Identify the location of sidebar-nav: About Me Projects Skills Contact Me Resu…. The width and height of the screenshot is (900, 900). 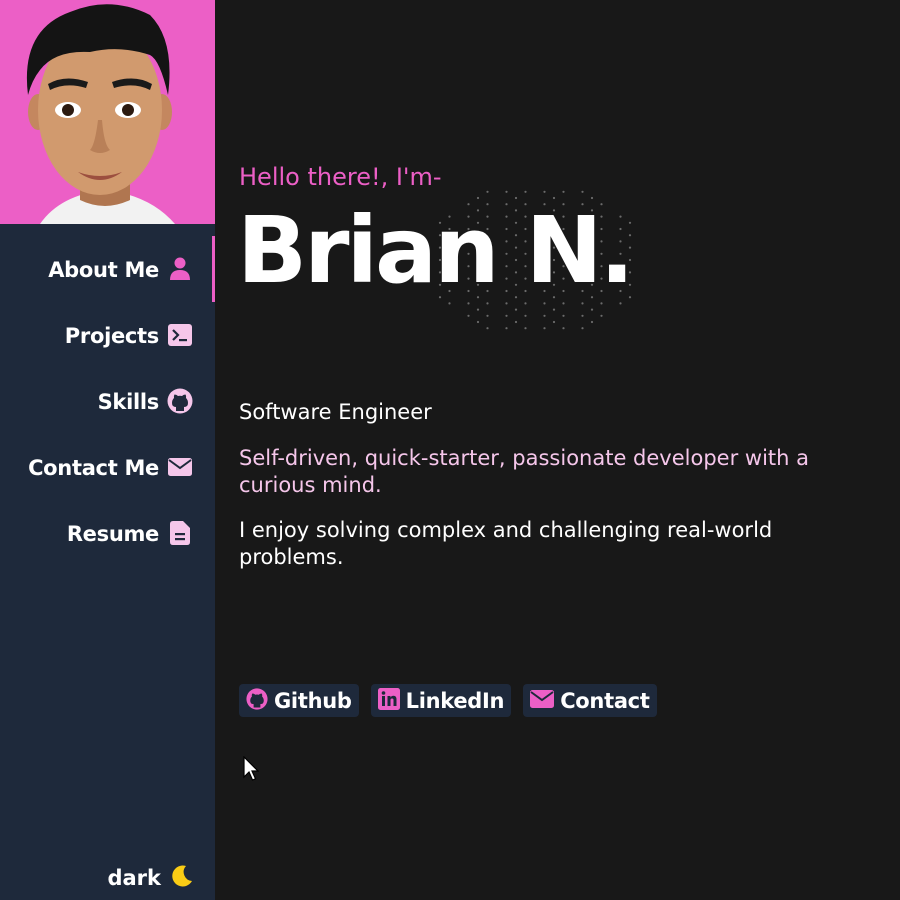
(107, 401).